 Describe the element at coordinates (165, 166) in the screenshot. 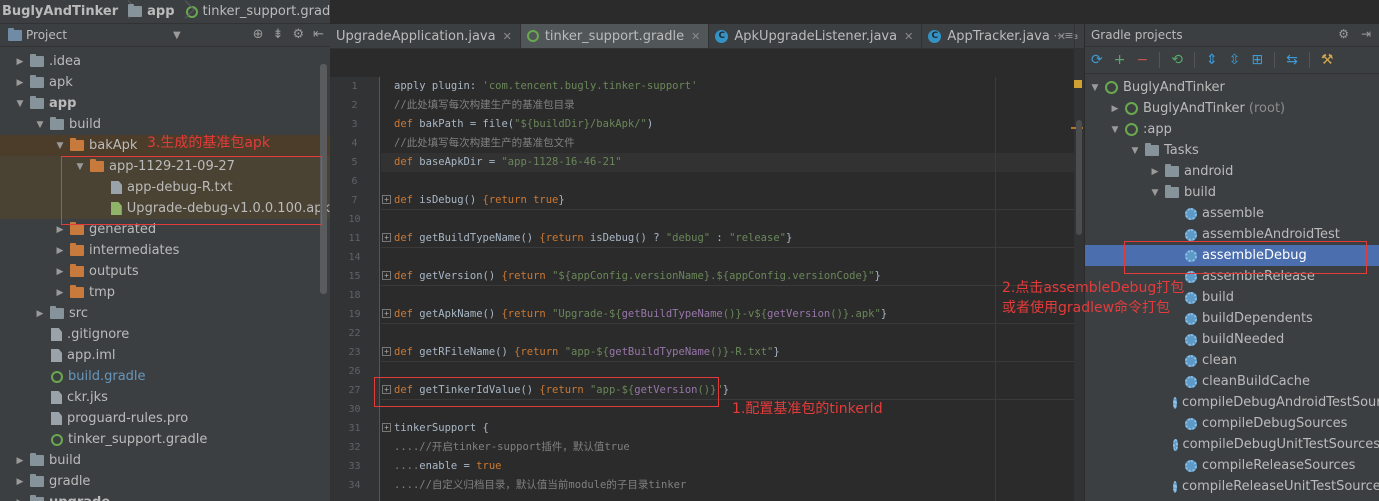

I see `project-tree-item-app-1129-21-09-27: ▼ app-1129-21-09-27` at that location.